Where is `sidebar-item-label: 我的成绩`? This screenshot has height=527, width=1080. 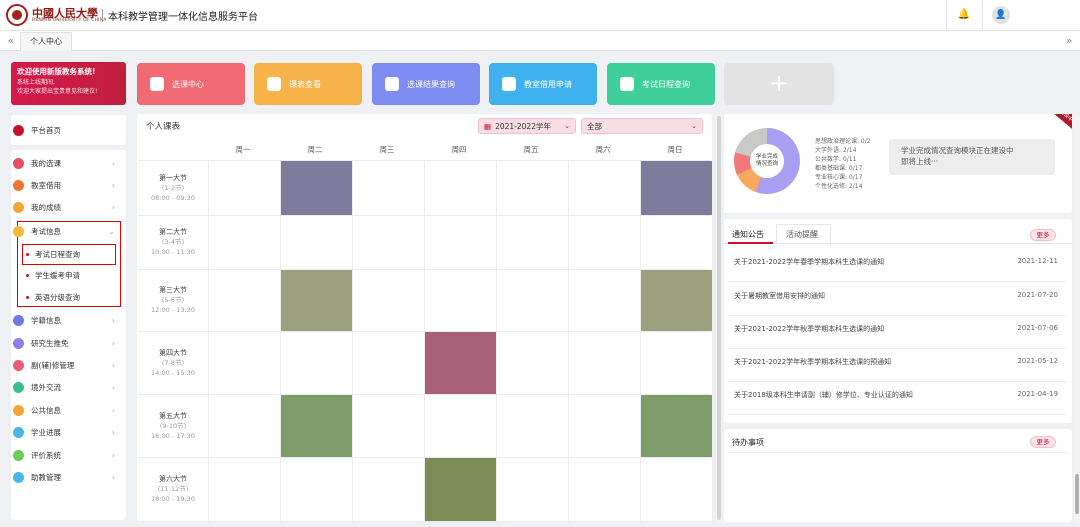 sidebar-item-label: 我的成绩 is located at coordinates (46, 207).